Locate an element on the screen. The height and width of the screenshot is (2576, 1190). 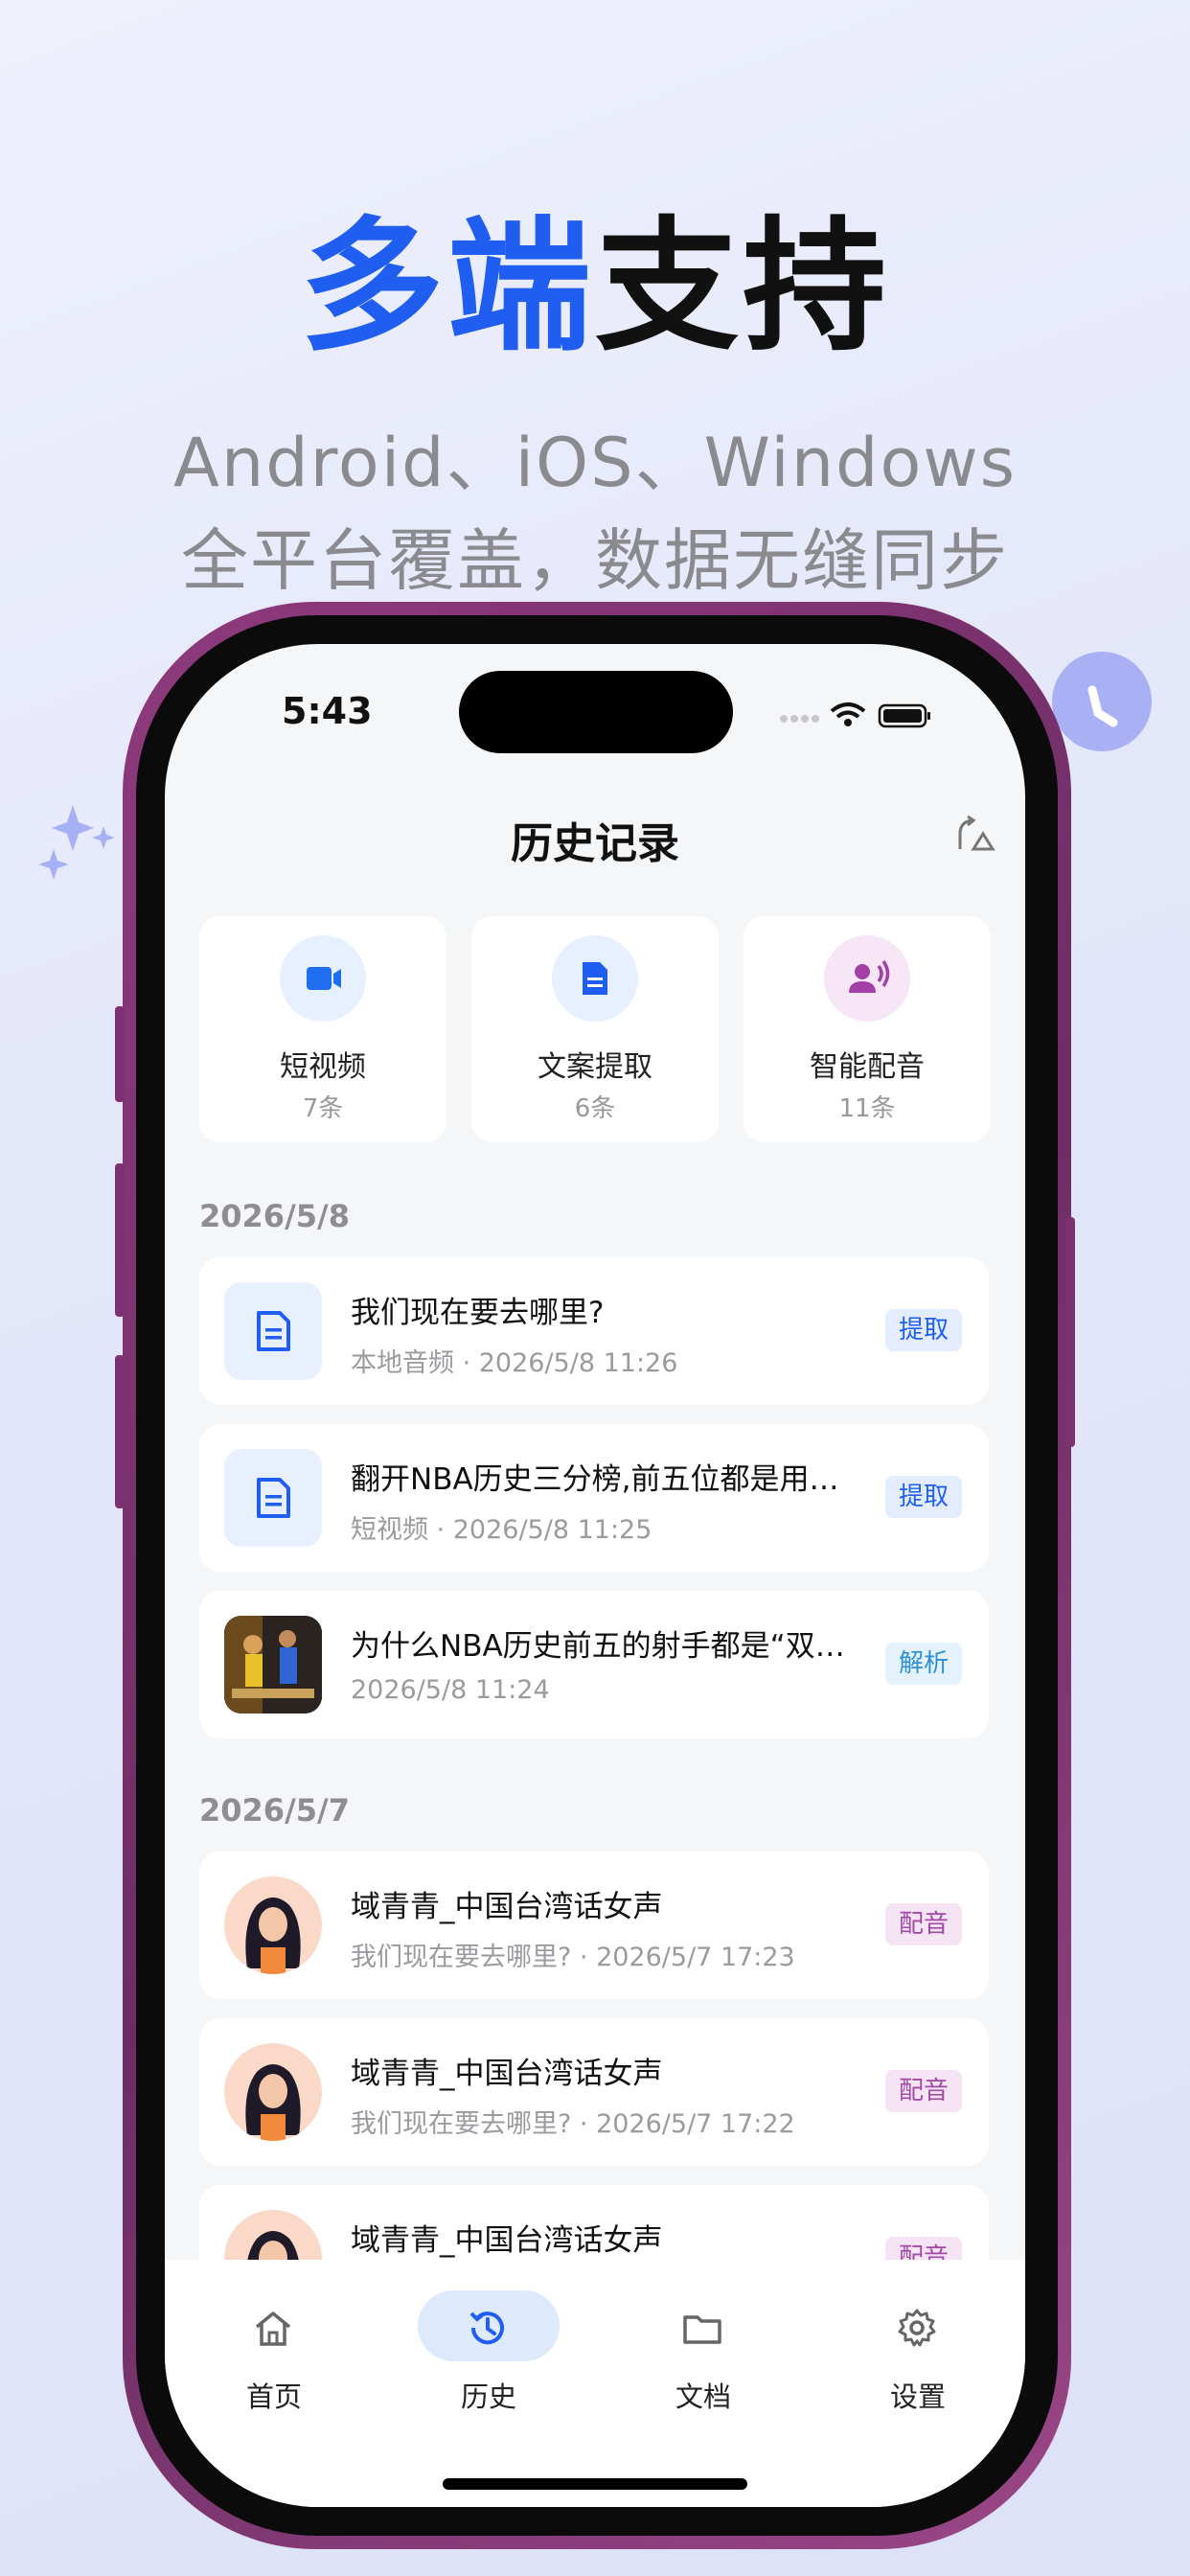
tab-label: 文档 is located at coordinates (703, 2396).